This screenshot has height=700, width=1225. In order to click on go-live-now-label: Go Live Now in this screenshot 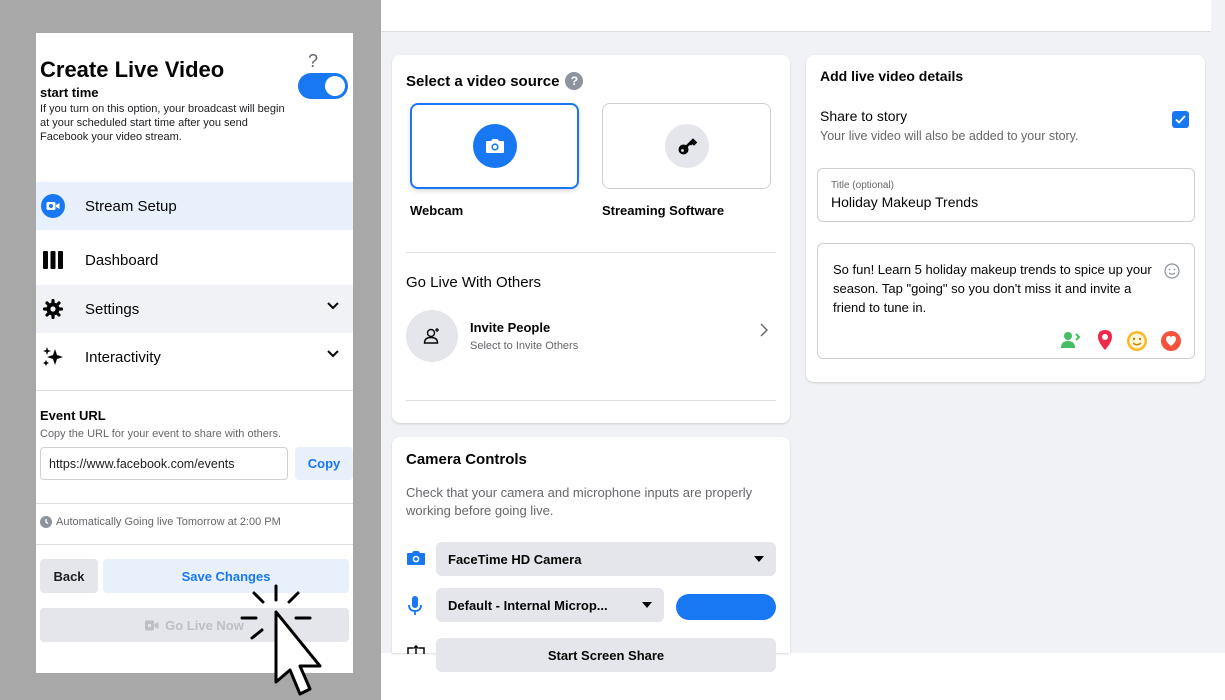, I will do `click(204, 625)`.